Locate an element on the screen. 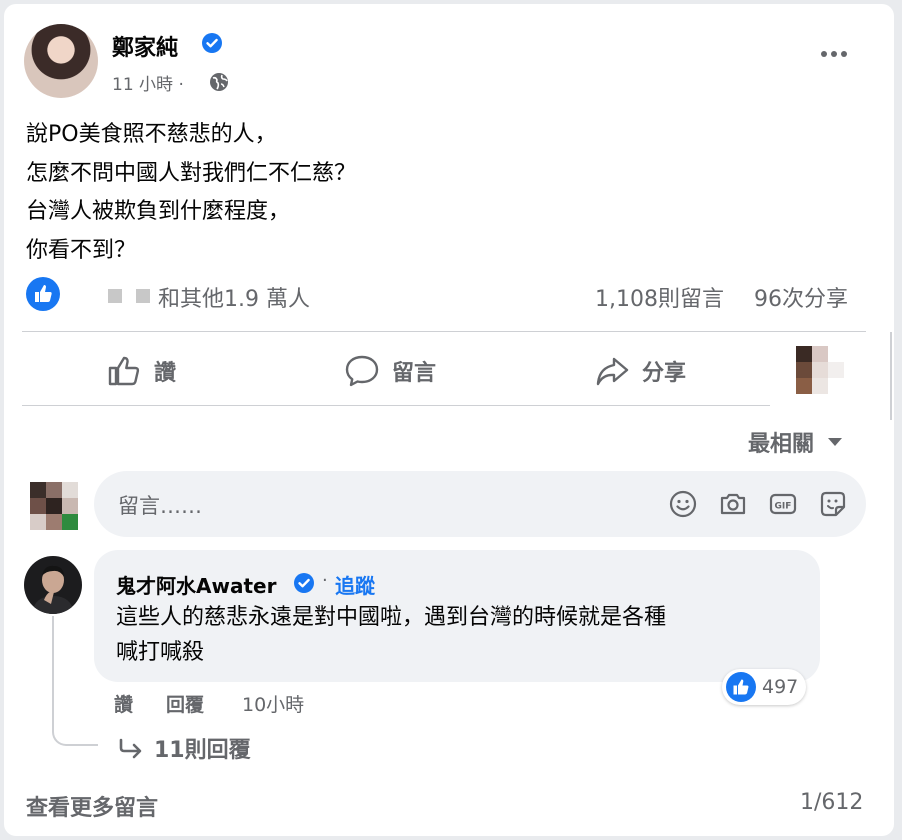 This screenshot has height=840, width=902. emoji-icon is located at coordinates (683, 504).